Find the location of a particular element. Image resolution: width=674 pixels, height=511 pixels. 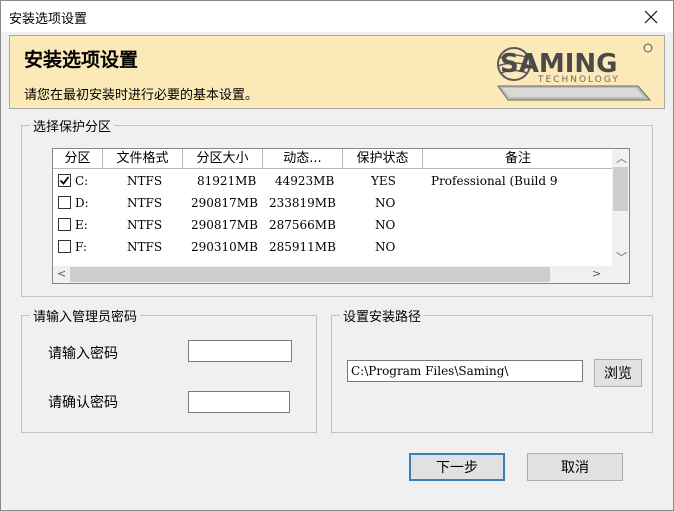

horizontal-scroll-thumb is located at coordinates (310, 274).